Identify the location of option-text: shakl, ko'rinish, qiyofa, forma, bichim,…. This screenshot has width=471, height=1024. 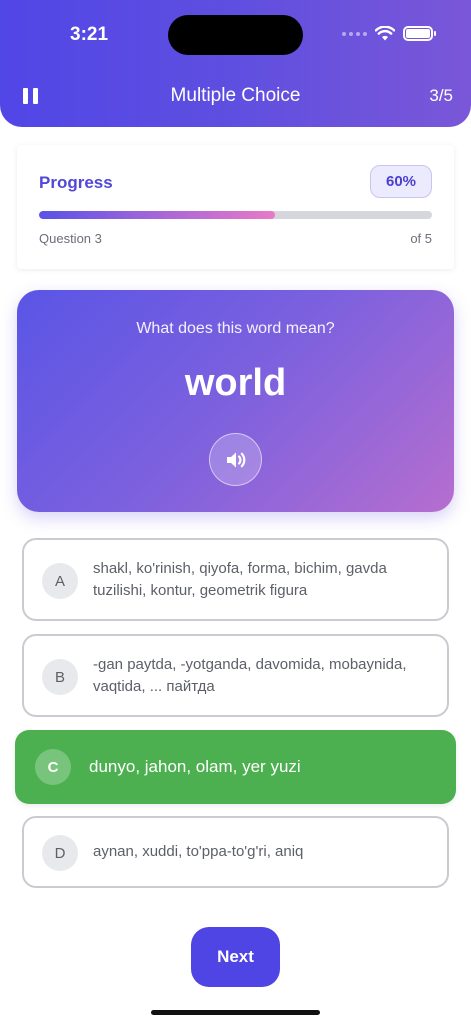
(240, 579).